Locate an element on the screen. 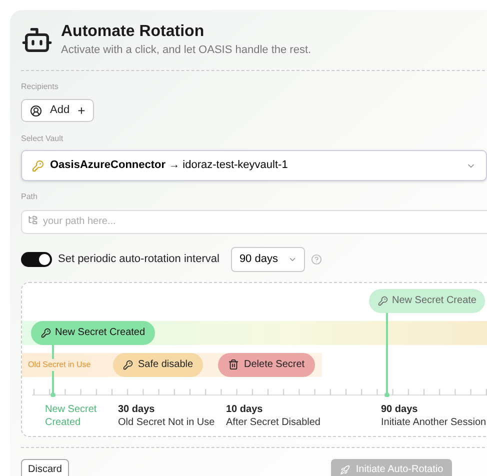 The width and height of the screenshot is (487, 476). band-label: Old Secret in Use is located at coordinates (59, 364).